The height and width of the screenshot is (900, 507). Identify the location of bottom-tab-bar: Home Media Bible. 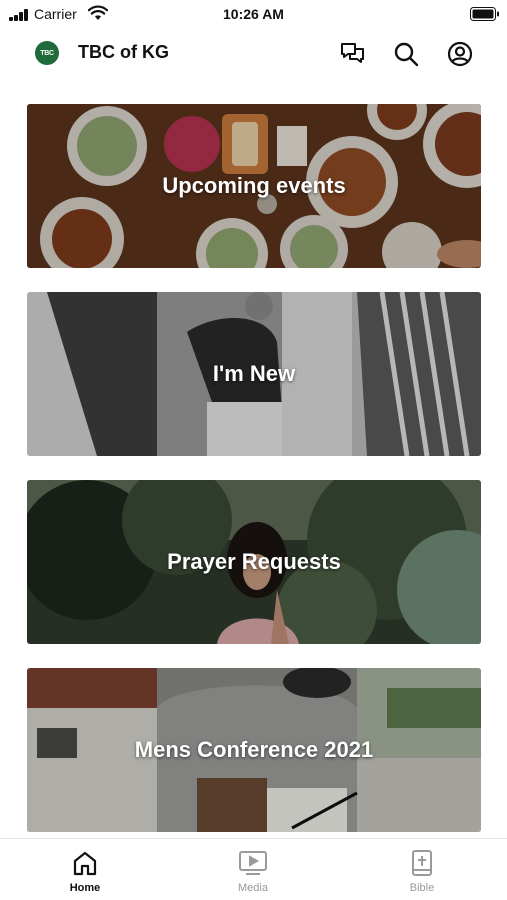
(253, 869).